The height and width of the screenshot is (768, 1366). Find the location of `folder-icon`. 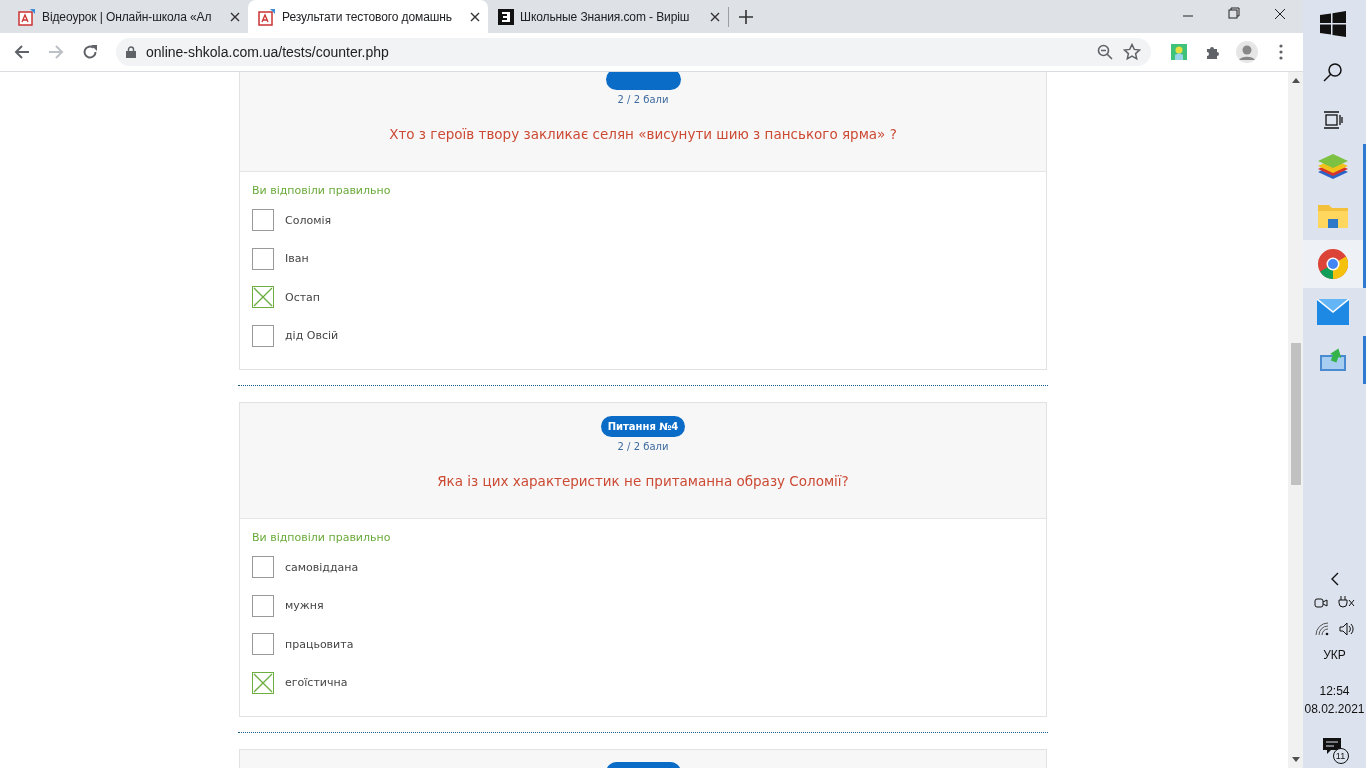

folder-icon is located at coordinates (1333, 216).